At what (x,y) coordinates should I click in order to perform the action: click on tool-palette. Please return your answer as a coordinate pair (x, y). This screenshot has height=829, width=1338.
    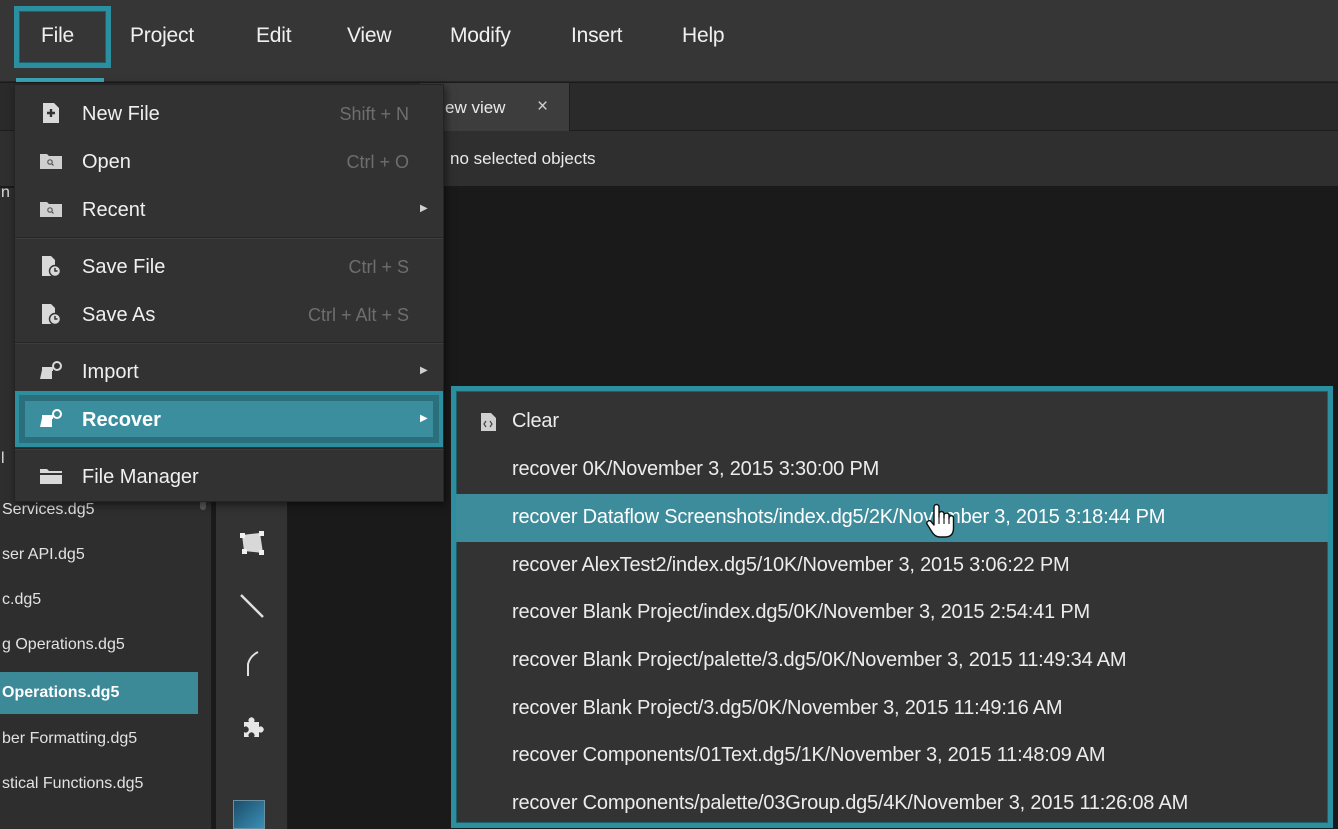
    Looking at the image, I should click on (252, 664).